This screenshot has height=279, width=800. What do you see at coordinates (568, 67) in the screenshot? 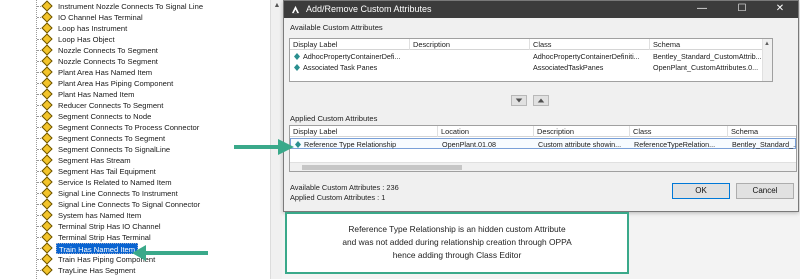
I see `table-cell: AssociatedTaskPanes` at bounding box center [568, 67].